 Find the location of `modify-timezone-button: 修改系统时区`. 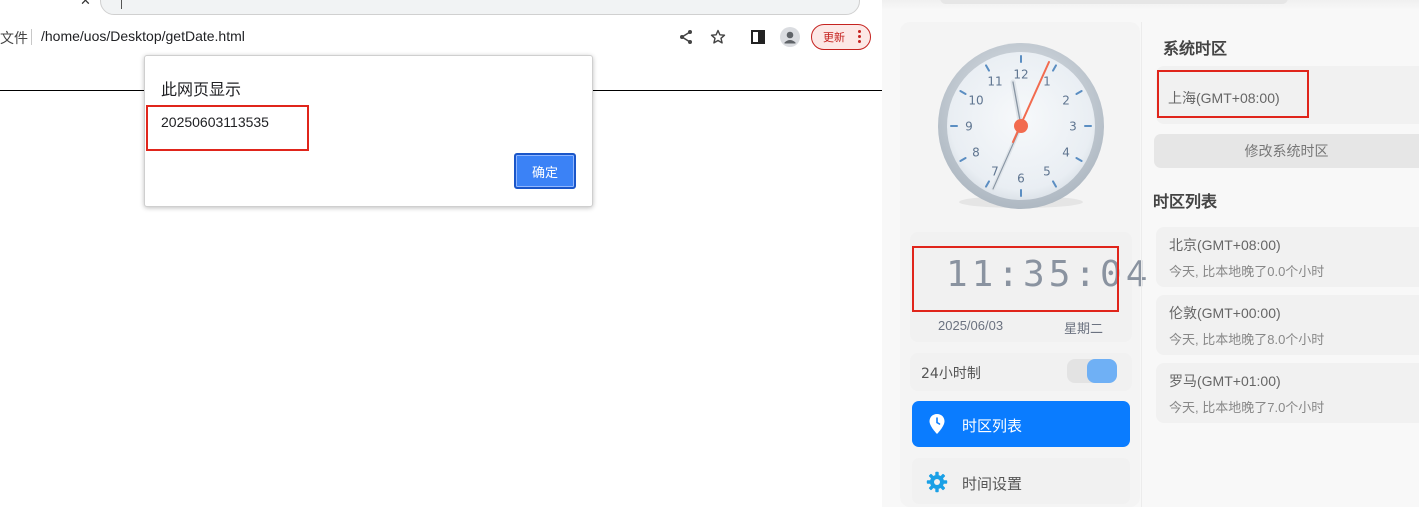

modify-timezone-button: 修改系统时区 is located at coordinates (1286, 151).